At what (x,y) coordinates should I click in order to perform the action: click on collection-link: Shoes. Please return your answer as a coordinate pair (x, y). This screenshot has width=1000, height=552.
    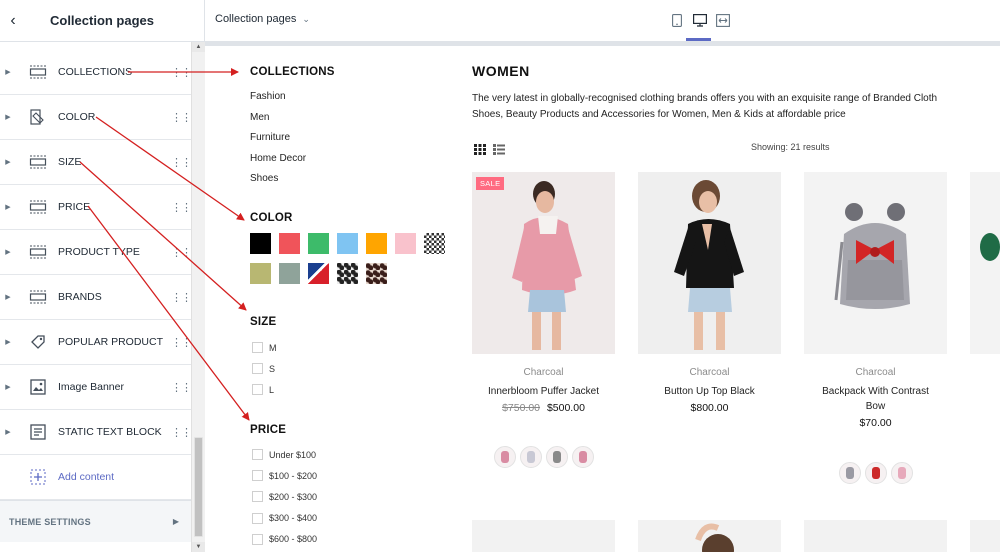
    Looking at the image, I should click on (264, 178).